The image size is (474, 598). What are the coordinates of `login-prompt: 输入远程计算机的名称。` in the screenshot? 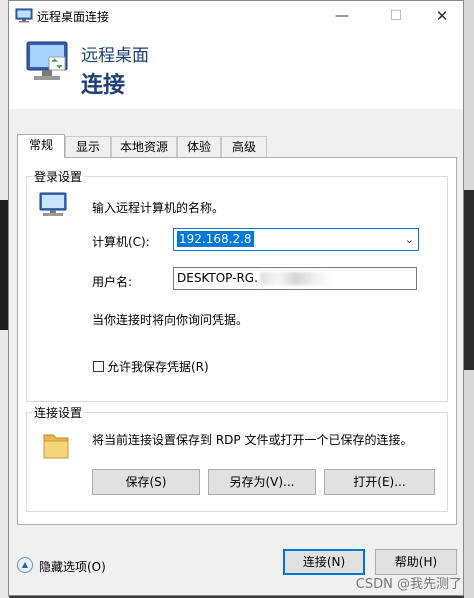 It's located at (158, 208).